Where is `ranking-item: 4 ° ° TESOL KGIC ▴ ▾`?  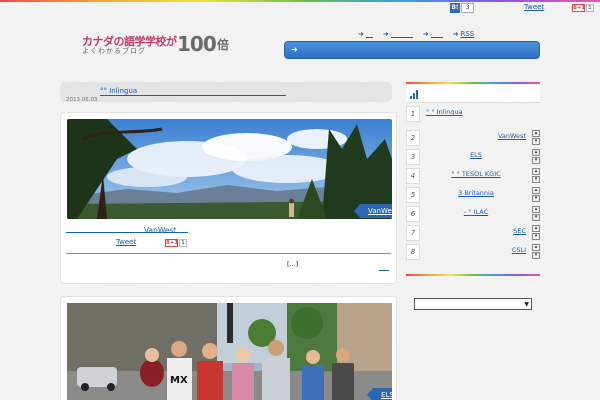 ranking-item: 4 ° ° TESOL KGIC ▴ ▾ is located at coordinates (473, 177).